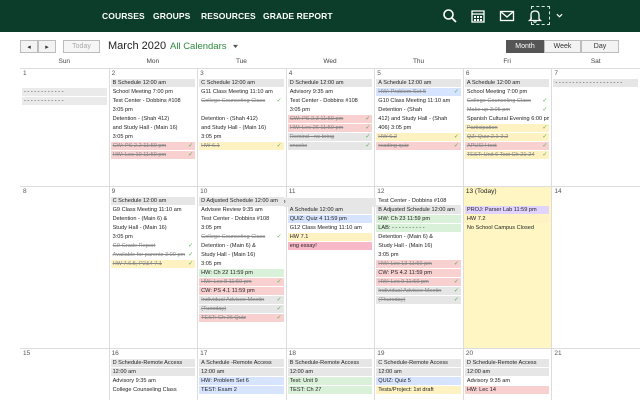  What do you see at coordinates (153, 92) in the screenshot?
I see `calendar-event: School Meeting 7:00 pm` at bounding box center [153, 92].